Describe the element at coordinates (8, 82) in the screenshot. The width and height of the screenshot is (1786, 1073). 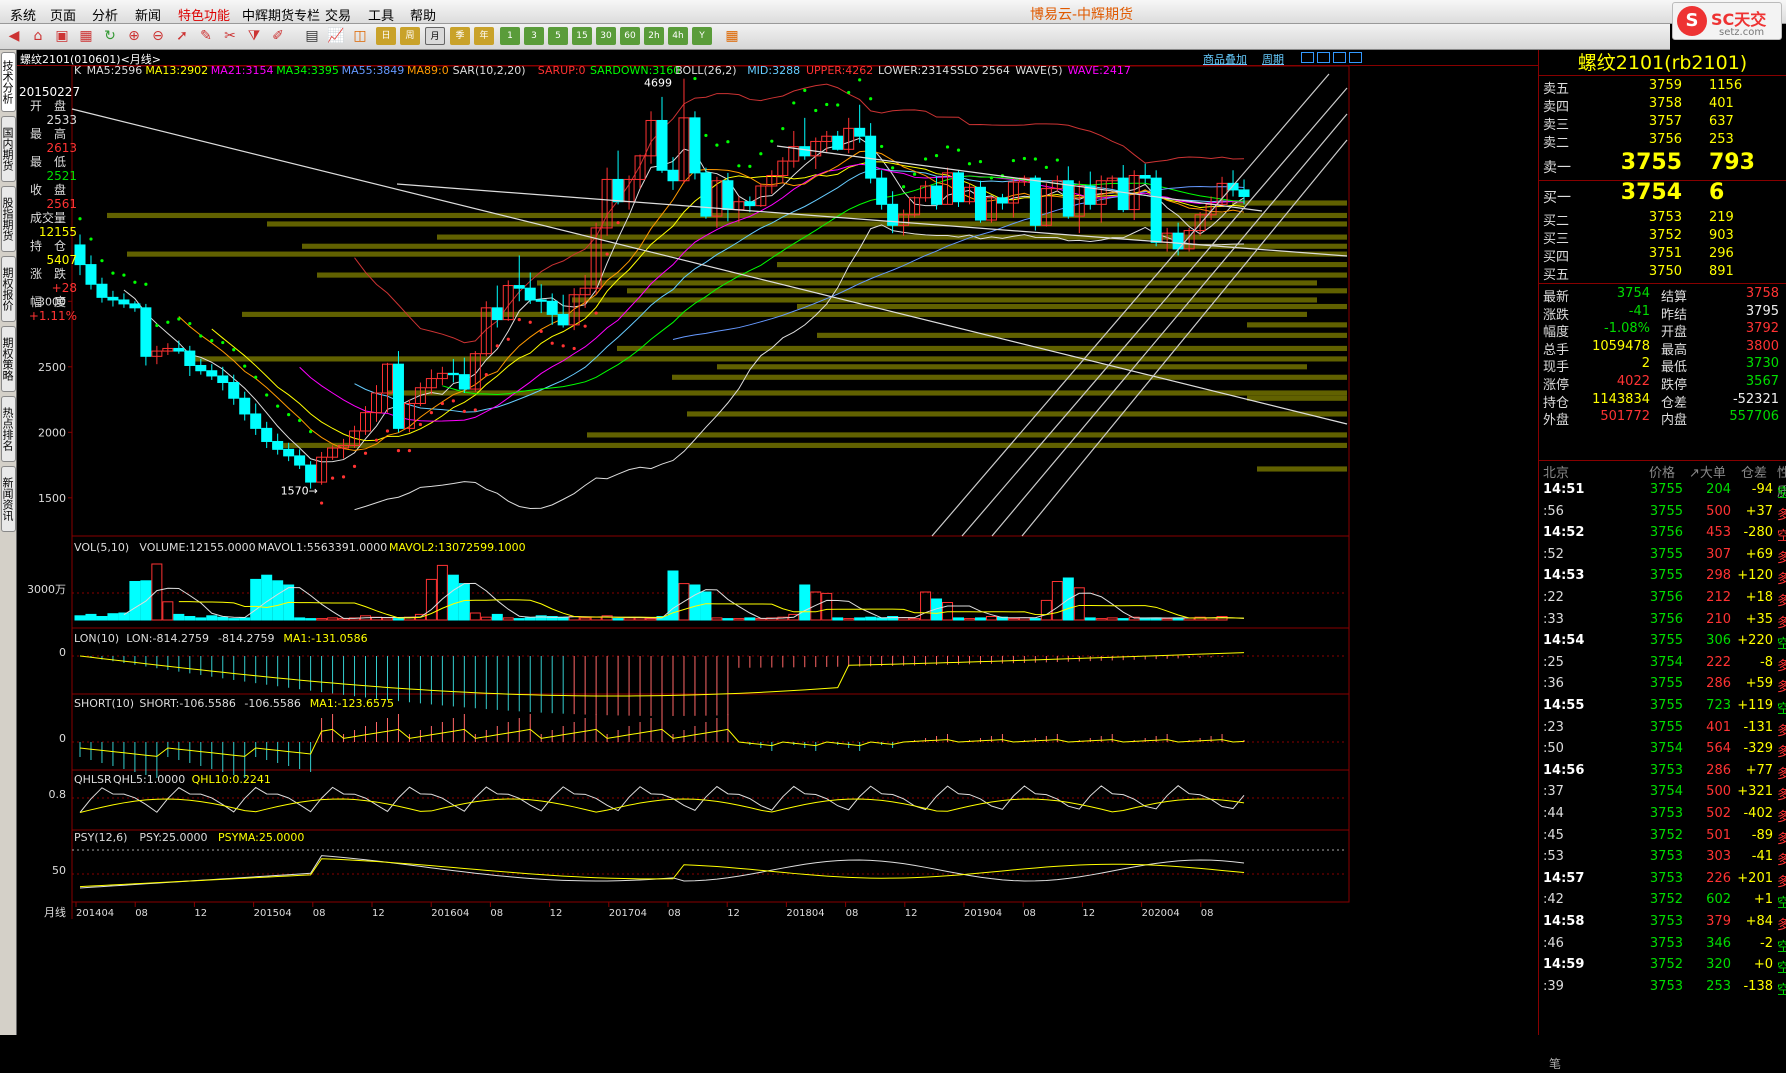
I see `tab-technical-analysis: 技术分析` at that location.